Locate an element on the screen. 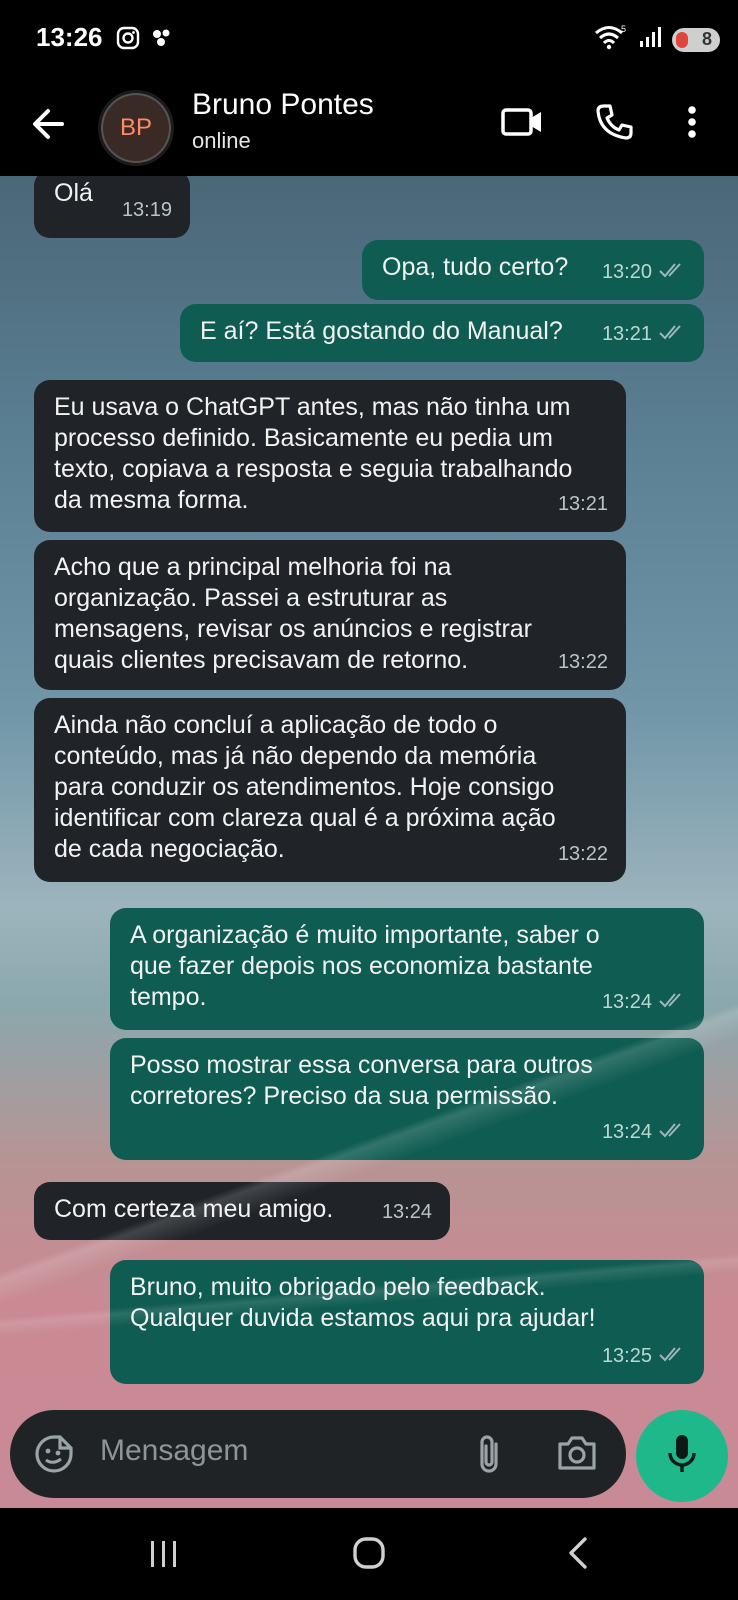  message-time: 13:25 is located at coordinates (626, 1356).